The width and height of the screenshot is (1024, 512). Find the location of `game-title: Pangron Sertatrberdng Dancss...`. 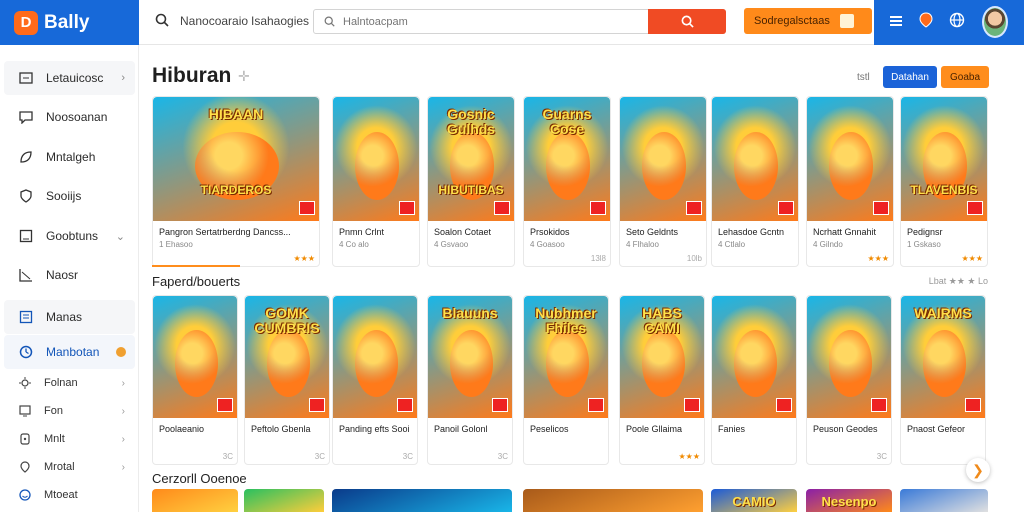

game-title: Pangron Sertatrberdng Dancss... is located at coordinates (237, 232).